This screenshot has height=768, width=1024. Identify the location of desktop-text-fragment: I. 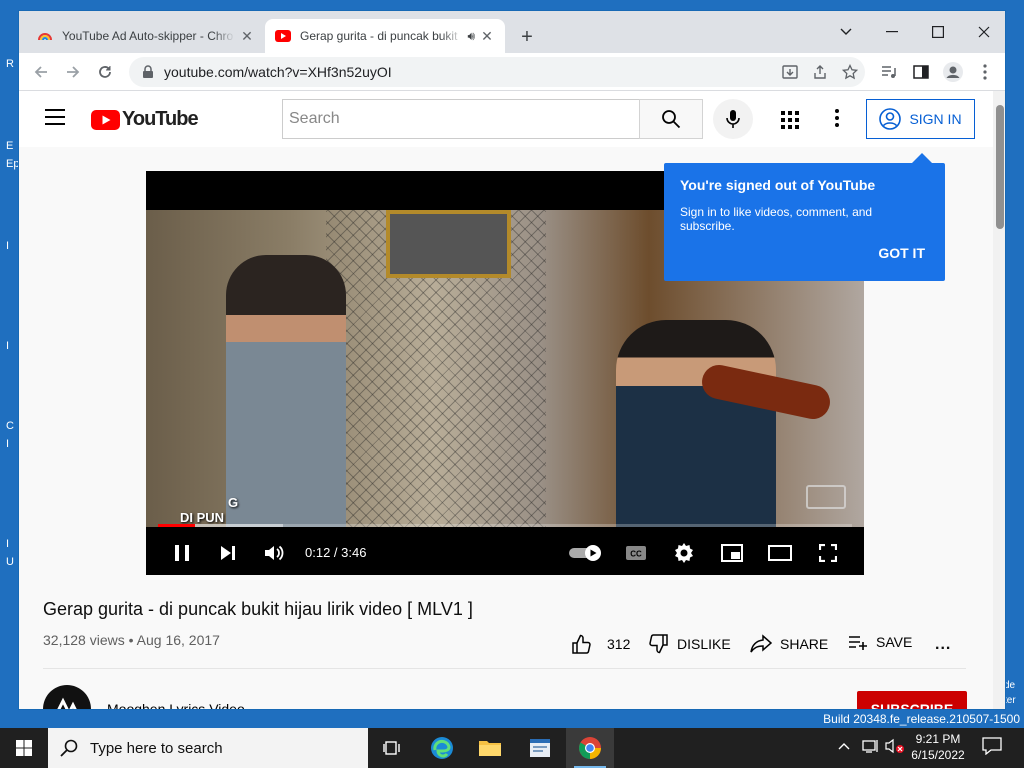
(8, 544).